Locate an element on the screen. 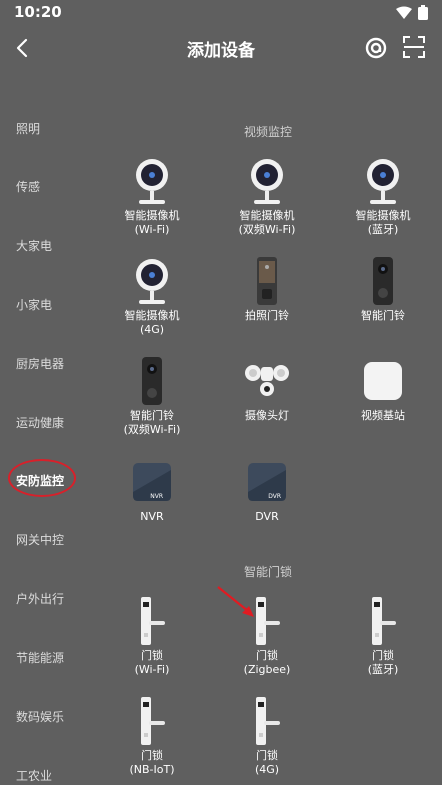 Image resolution: width=442 pixels, height=785 pixels. scan-icon is located at coordinates (414, 47).